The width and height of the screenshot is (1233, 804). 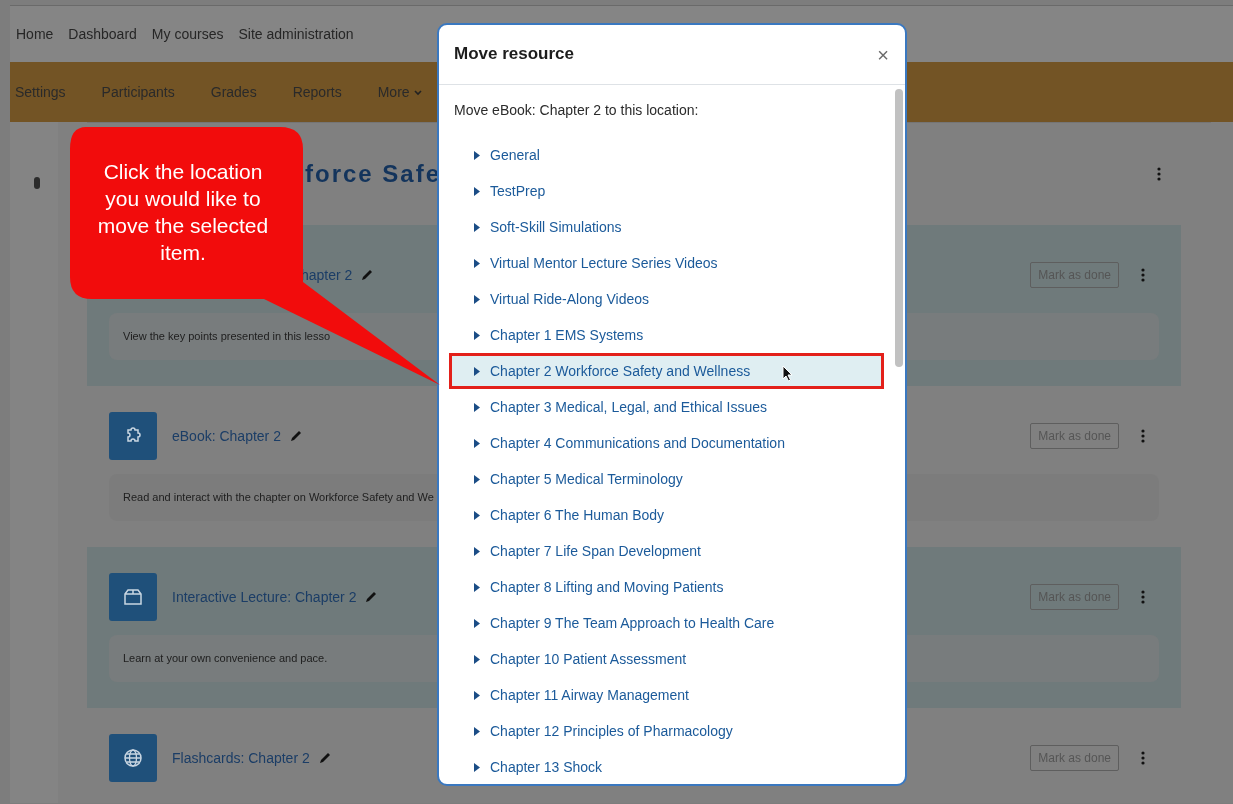 I want to click on location-item: Chapter 7 Life Span Development, so click(x=666, y=551).